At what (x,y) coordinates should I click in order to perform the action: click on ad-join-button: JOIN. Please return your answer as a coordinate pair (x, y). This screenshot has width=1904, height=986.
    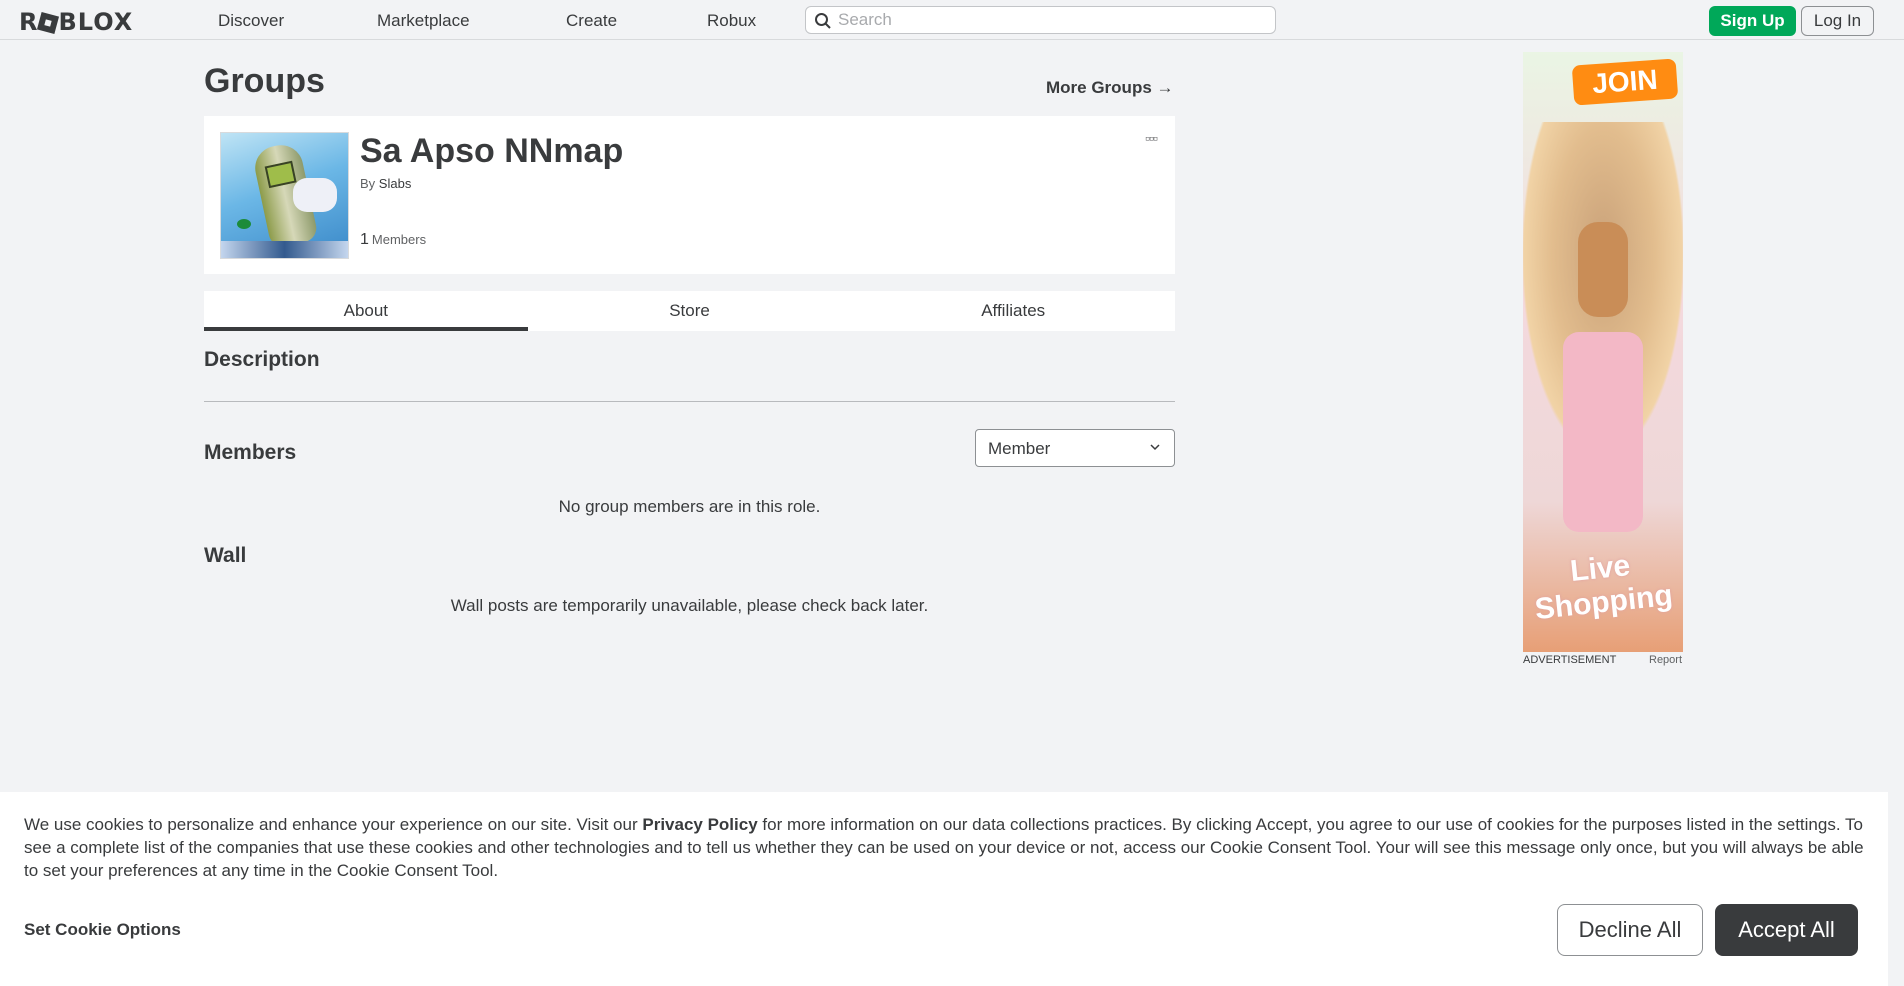
    Looking at the image, I should click on (1625, 82).